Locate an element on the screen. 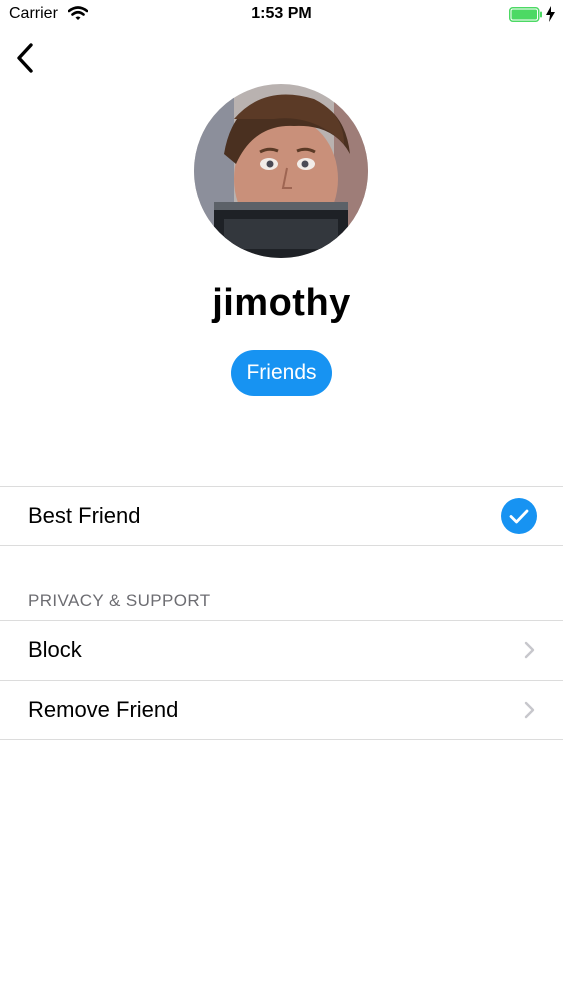 This screenshot has width=563, height=1000. avatar is located at coordinates (281, 171).